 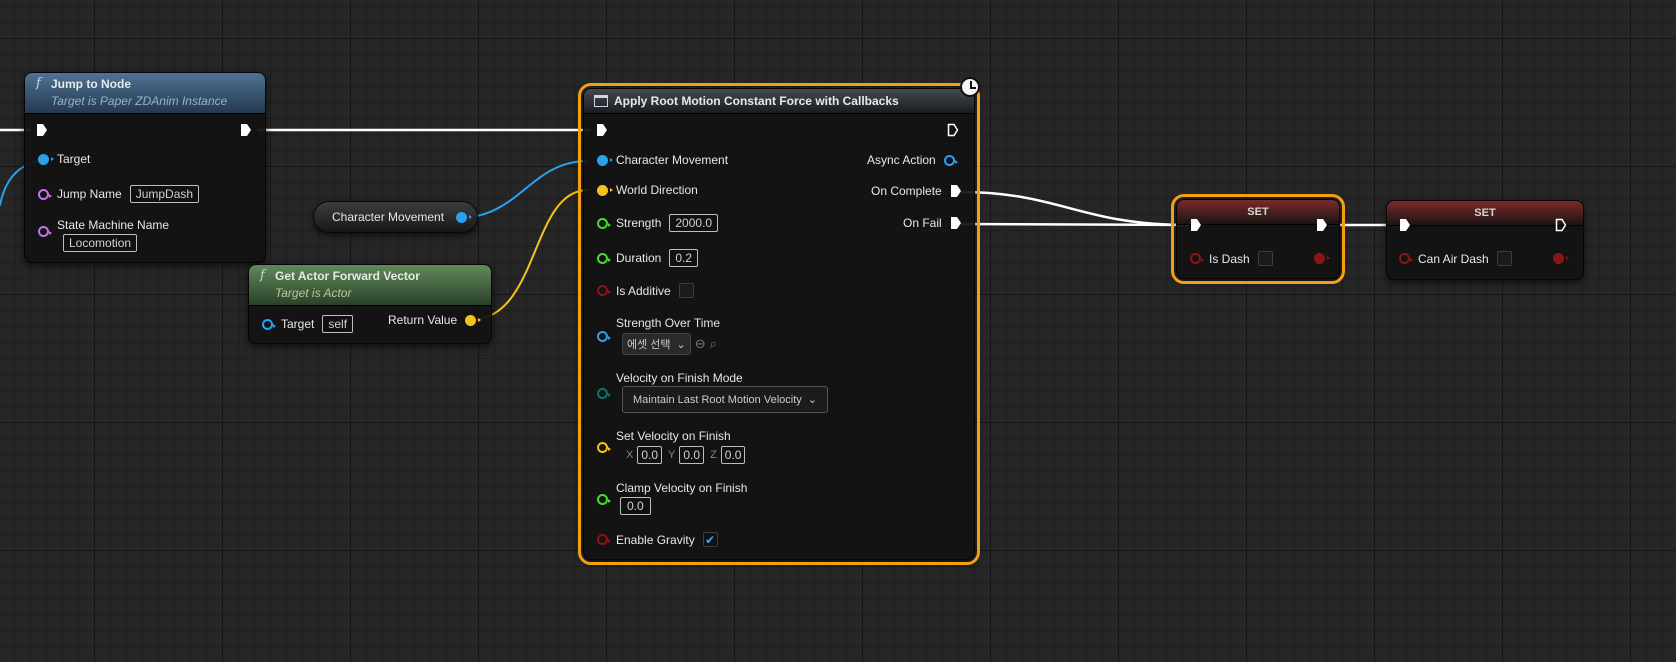 What do you see at coordinates (38, 83) in the screenshot?
I see `function-icon: f` at bounding box center [38, 83].